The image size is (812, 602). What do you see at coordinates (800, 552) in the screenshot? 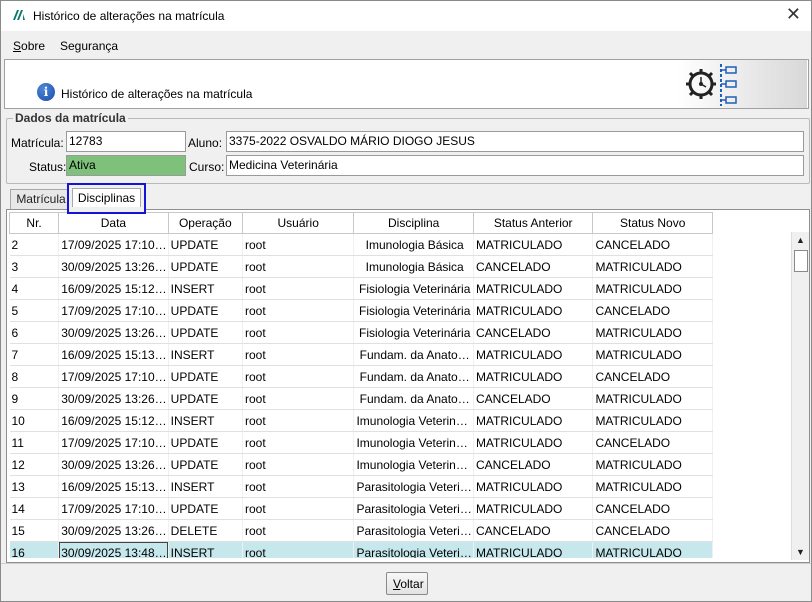
I see `scroll-down-icon: ▼` at bounding box center [800, 552].